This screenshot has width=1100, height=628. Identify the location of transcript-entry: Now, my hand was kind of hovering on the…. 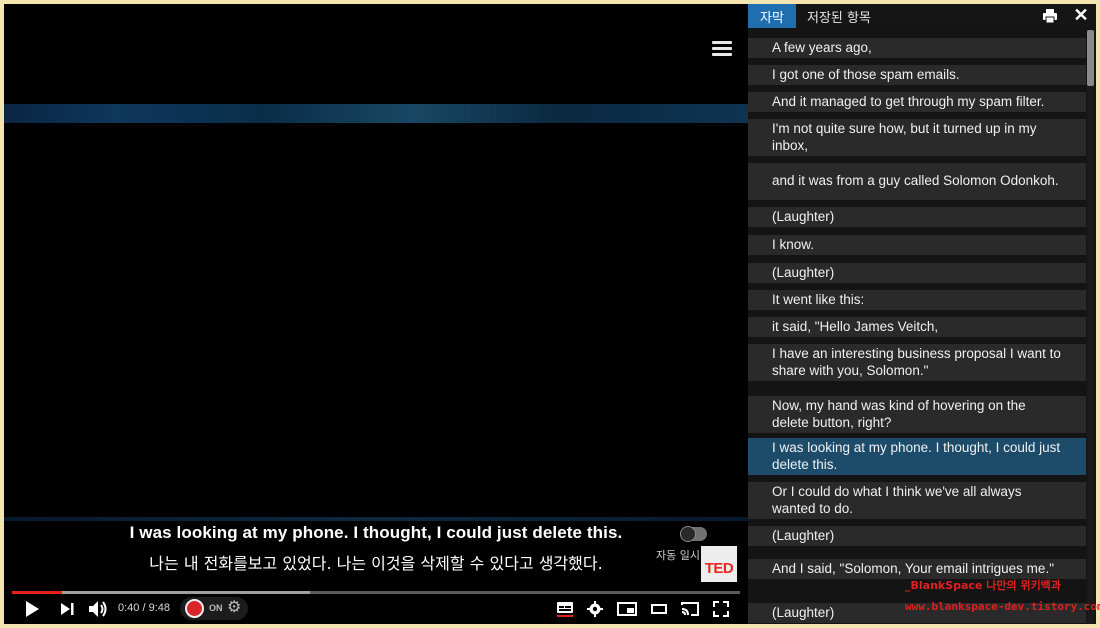
(917, 414).